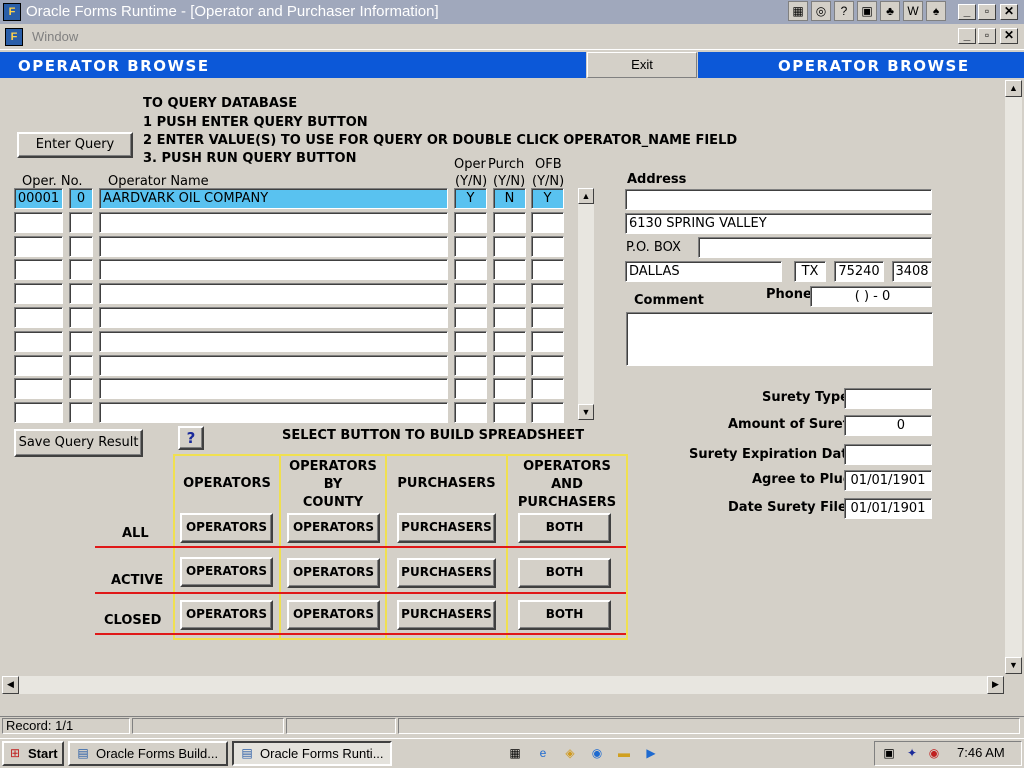 The image size is (1024, 768). I want to click on table-scroll-up-icon: ▲, so click(586, 196).